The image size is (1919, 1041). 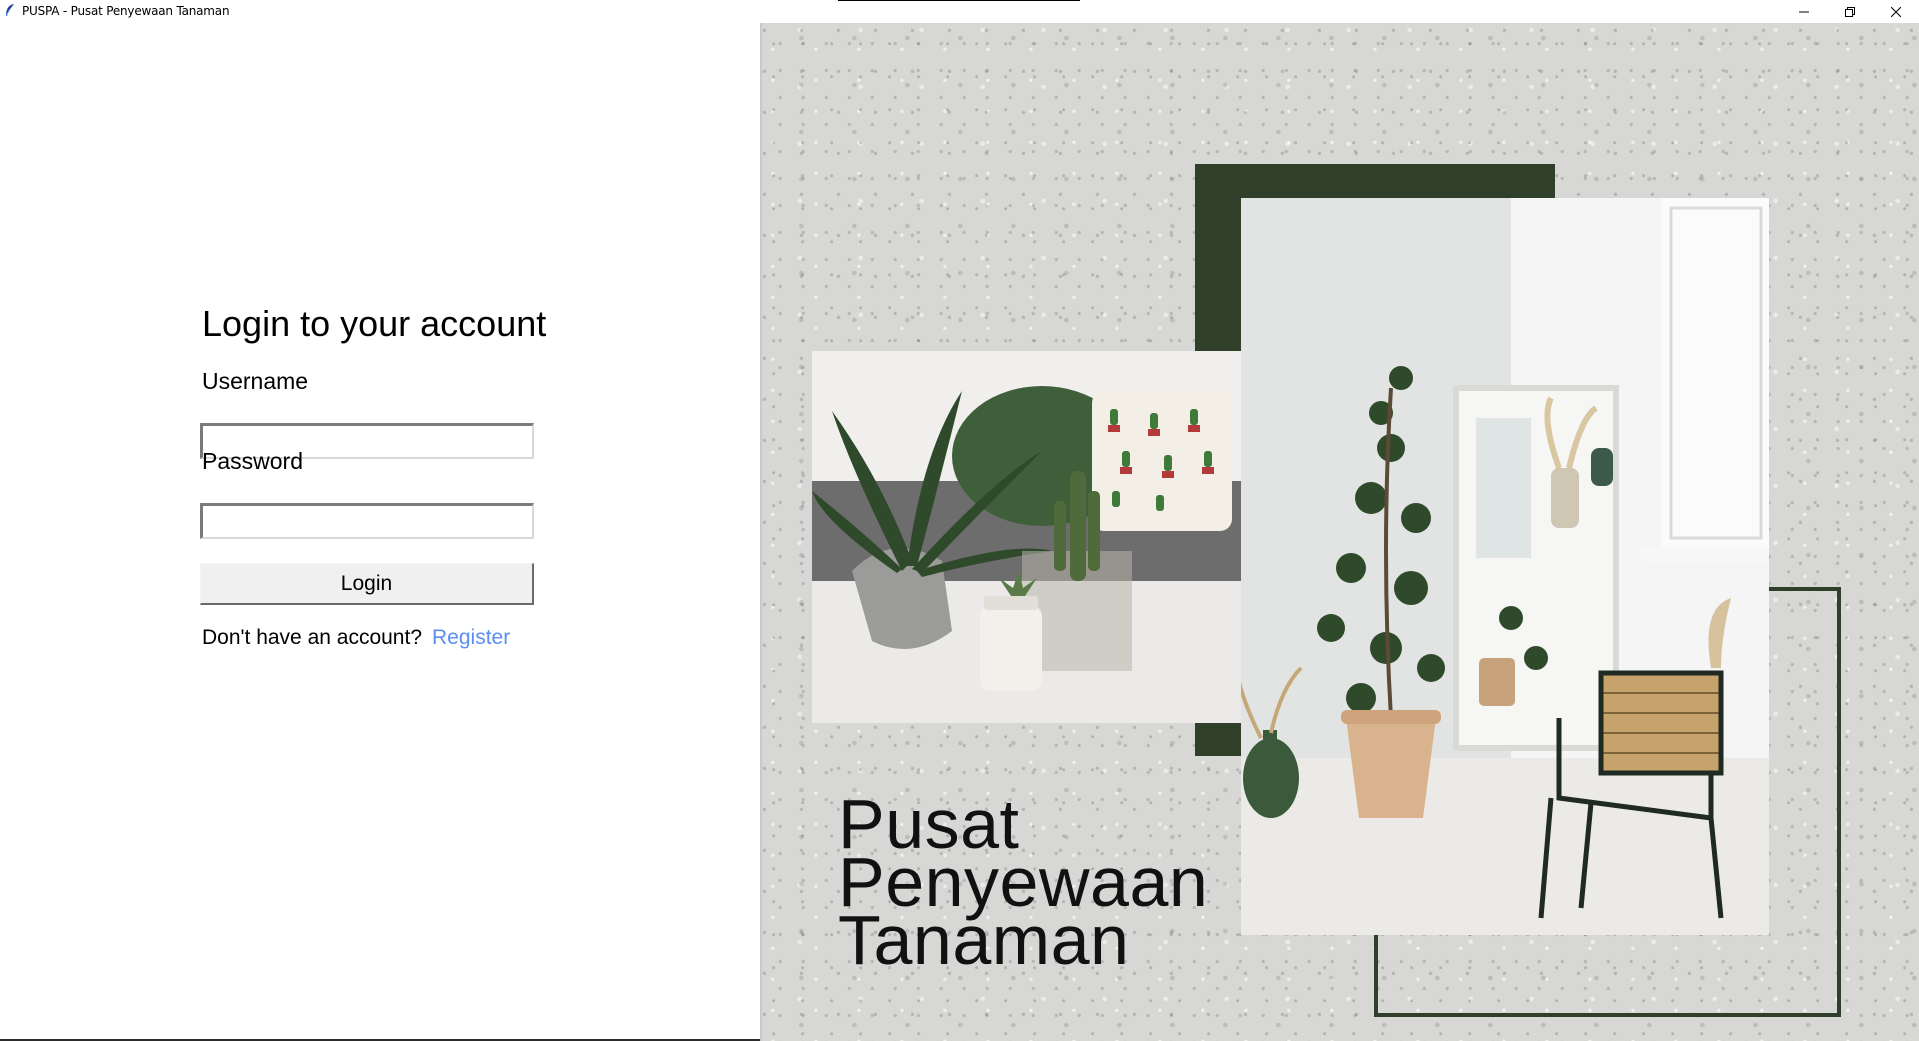 What do you see at coordinates (9, 10) in the screenshot?
I see `feather-icon` at bounding box center [9, 10].